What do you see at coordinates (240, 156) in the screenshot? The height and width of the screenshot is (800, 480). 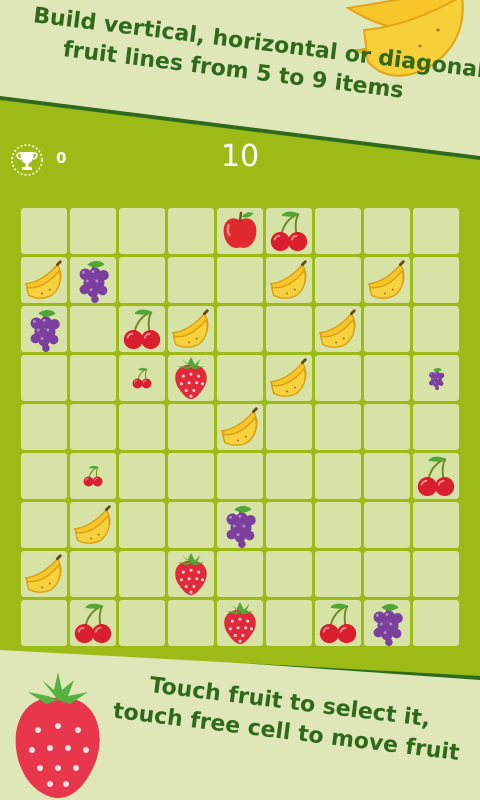 I see `current-score: 10` at bounding box center [240, 156].